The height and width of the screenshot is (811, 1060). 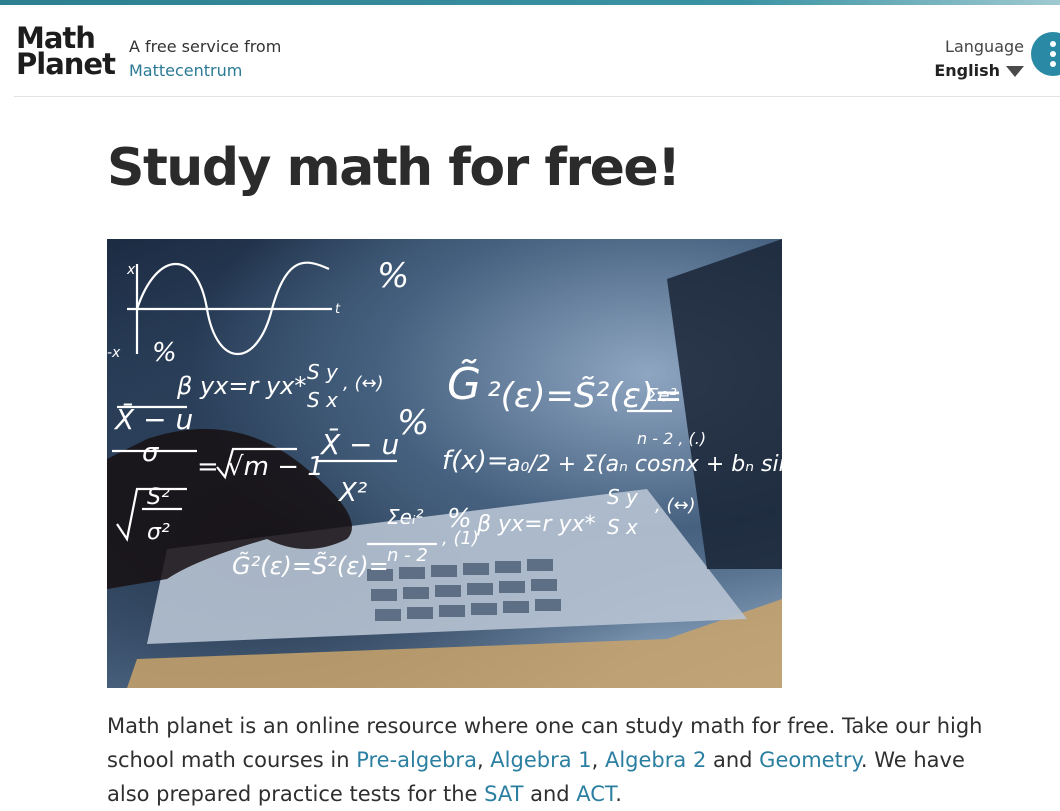 What do you see at coordinates (671, 438) in the screenshot?
I see `svg-text: n - 2 , (.)` at bounding box center [671, 438].